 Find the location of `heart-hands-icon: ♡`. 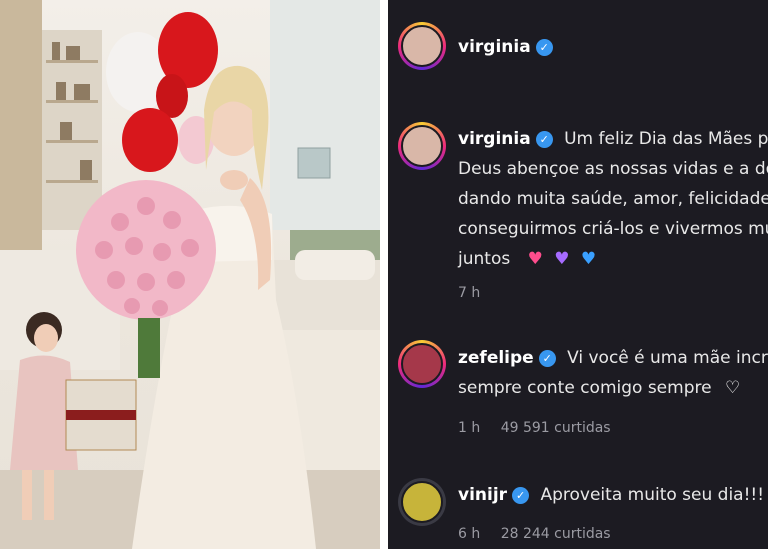

heart-hands-icon: ♡ is located at coordinates (732, 388).